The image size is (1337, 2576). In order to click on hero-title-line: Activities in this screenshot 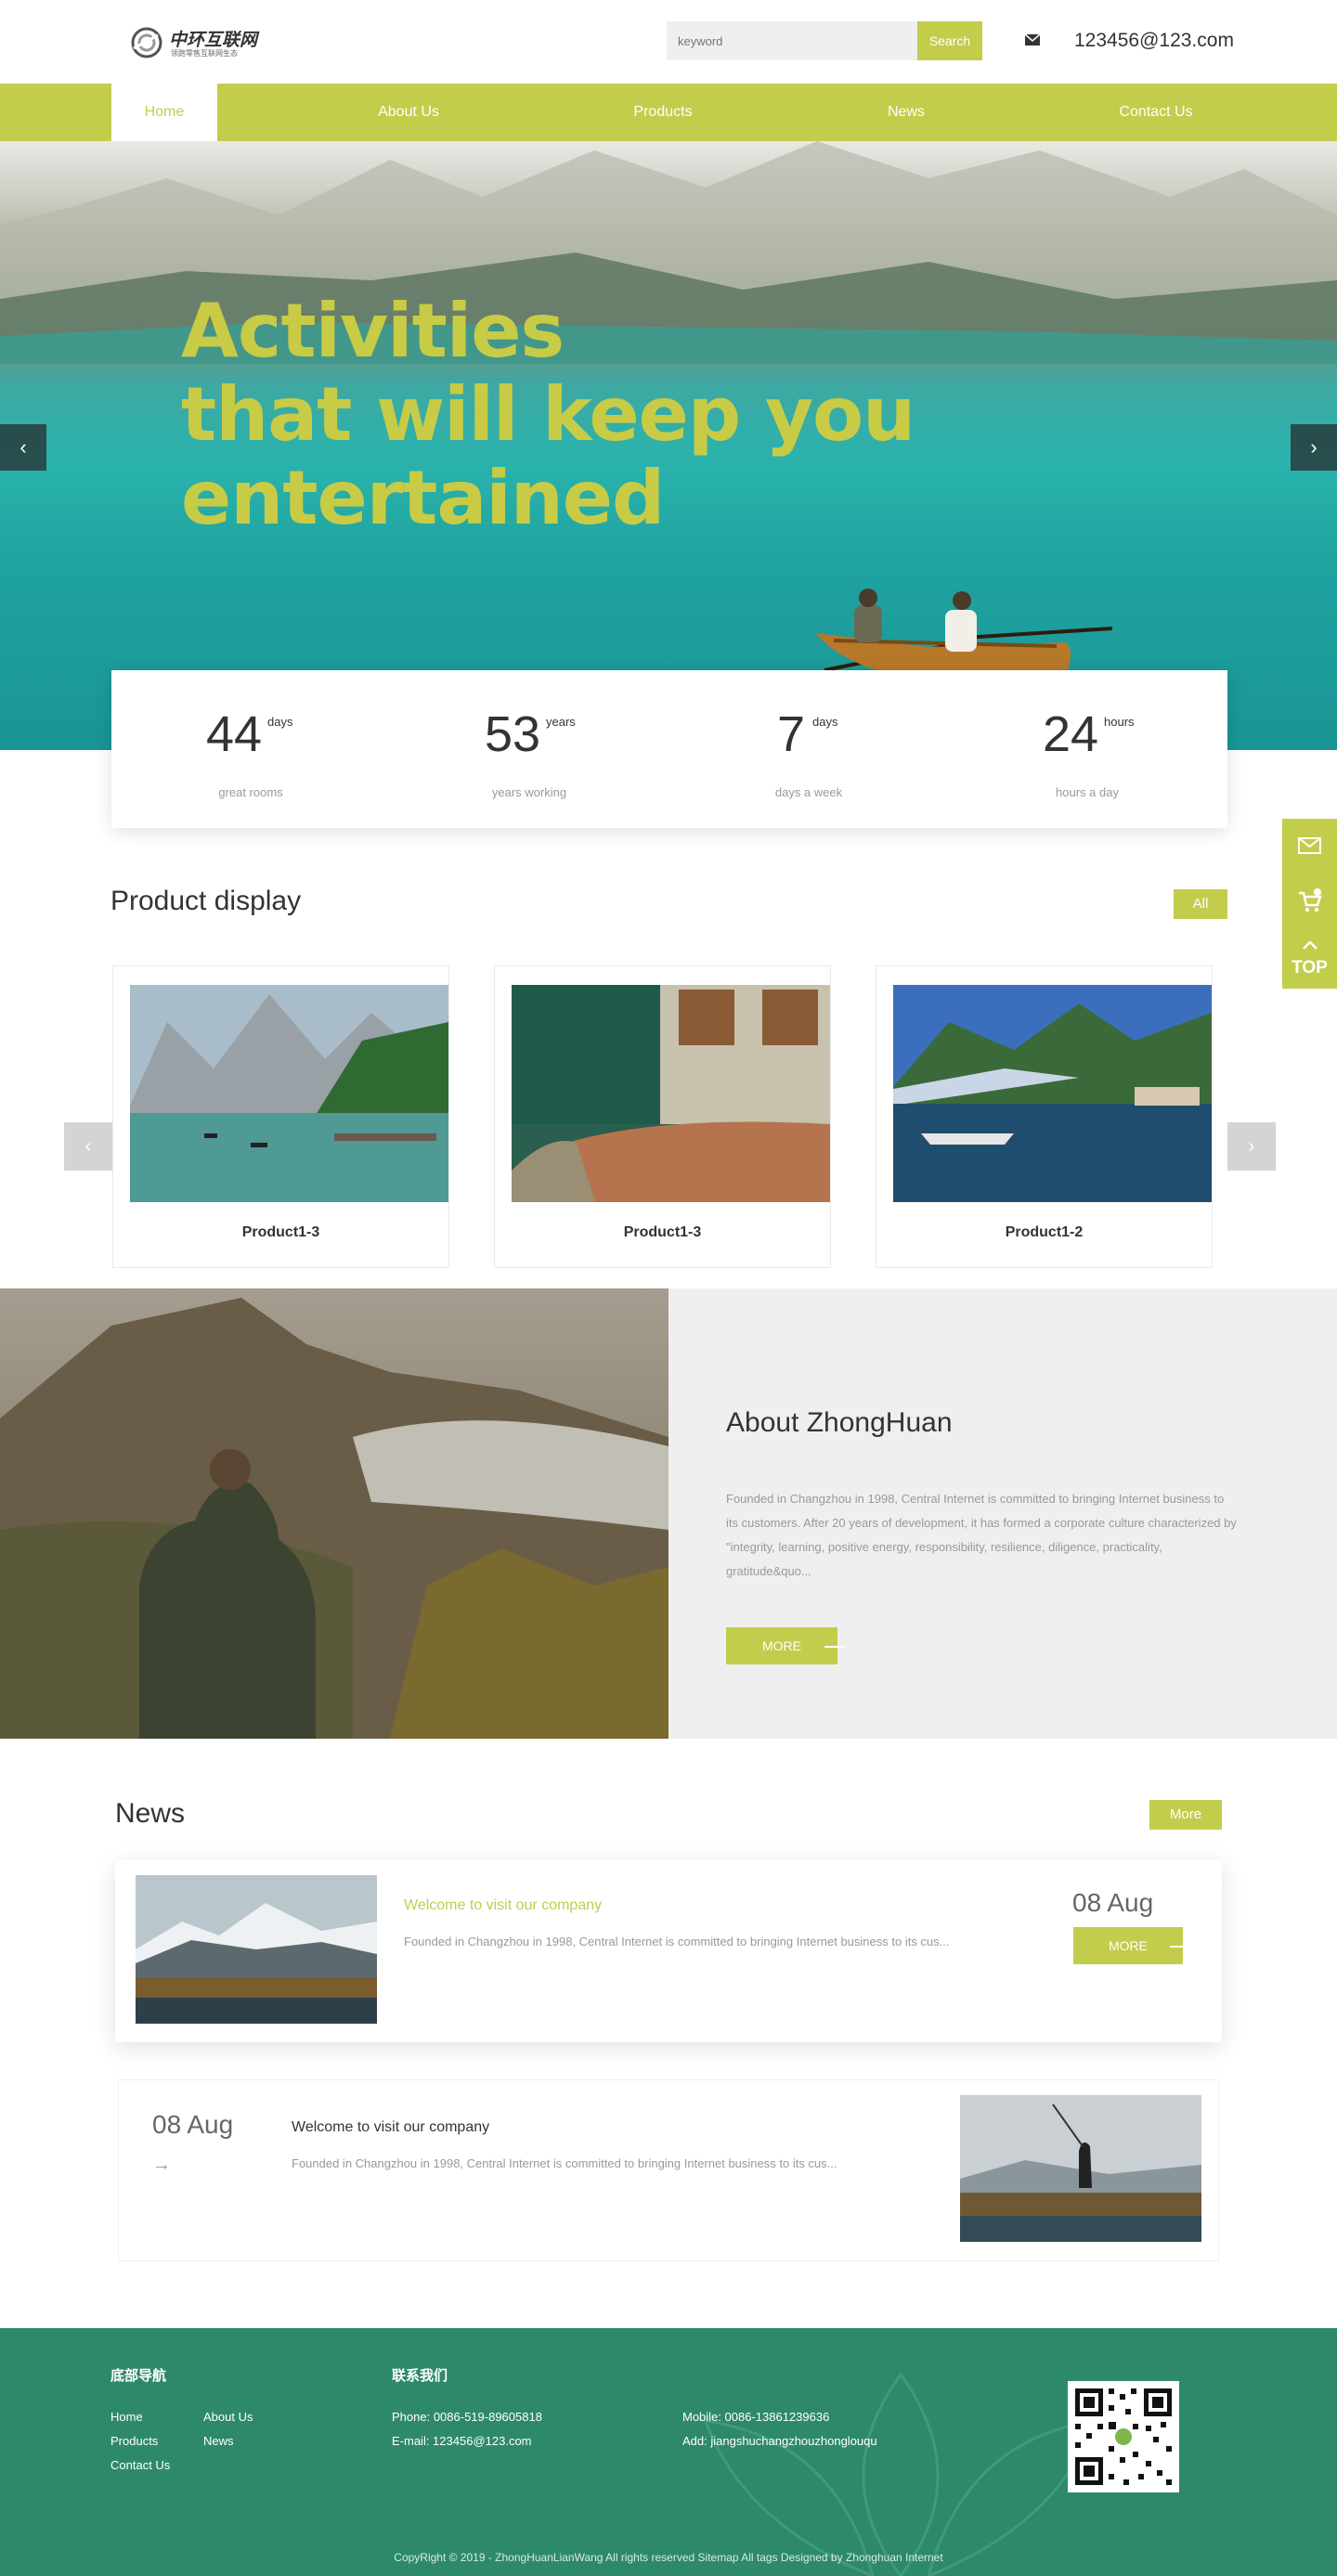, I will do `click(373, 331)`.